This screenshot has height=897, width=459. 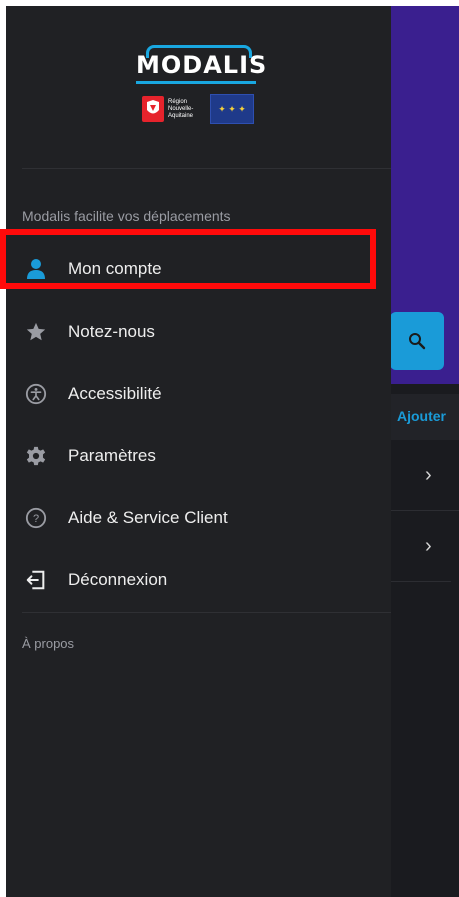 I want to click on search-button, so click(x=417, y=341).